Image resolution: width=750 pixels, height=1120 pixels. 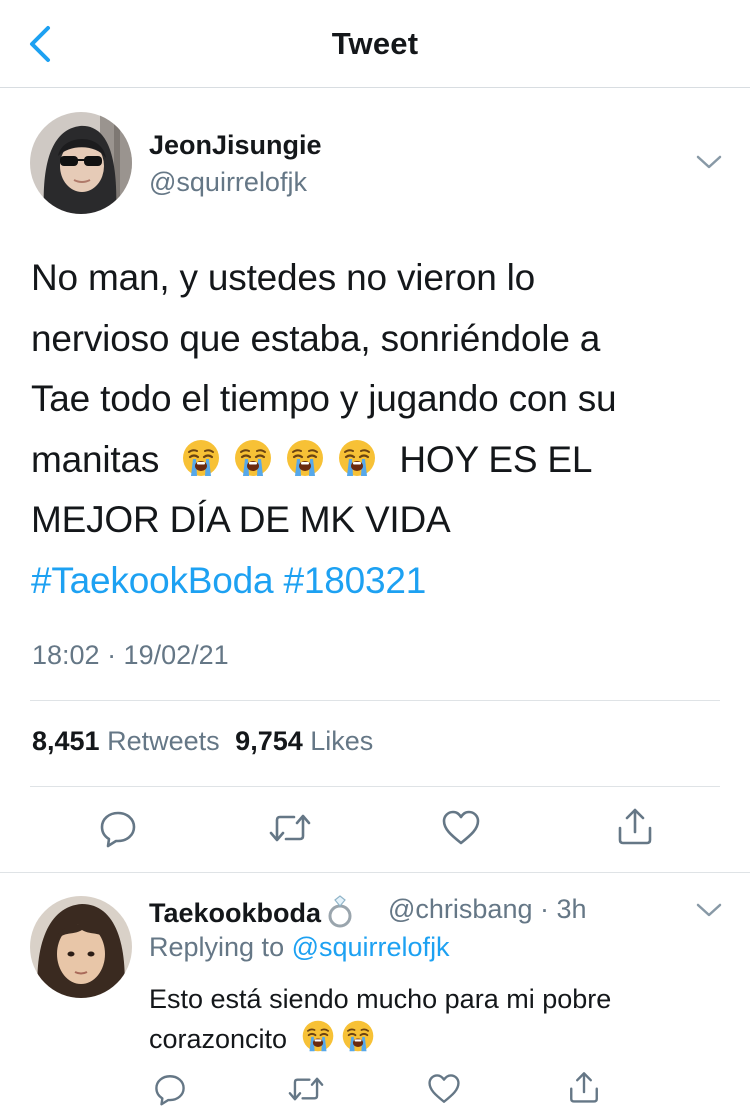 What do you see at coordinates (152, 580) in the screenshot?
I see `hashtag-link: #TaekookBoda` at bounding box center [152, 580].